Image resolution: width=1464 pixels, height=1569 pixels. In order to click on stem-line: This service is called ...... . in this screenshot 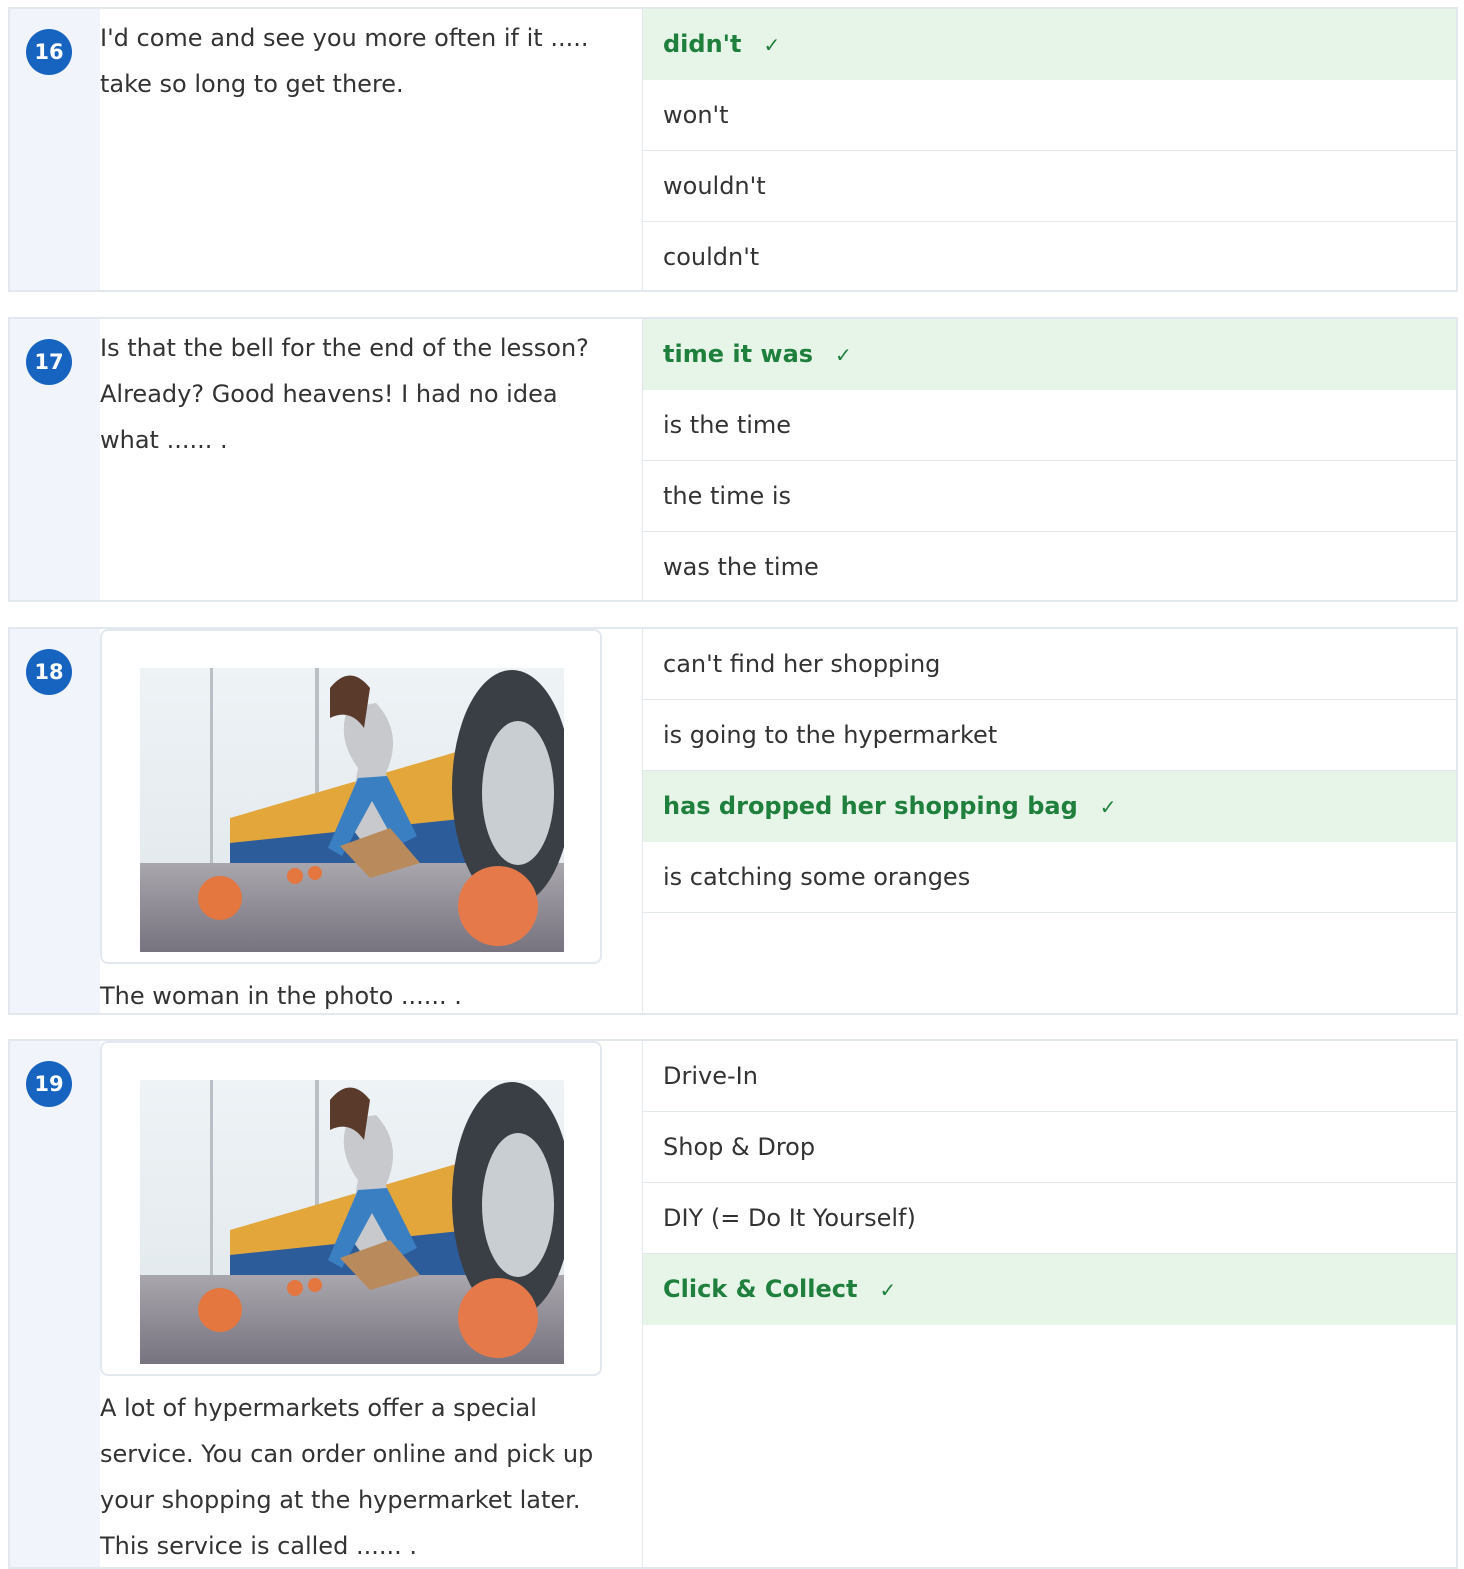, I will do `click(258, 1546)`.